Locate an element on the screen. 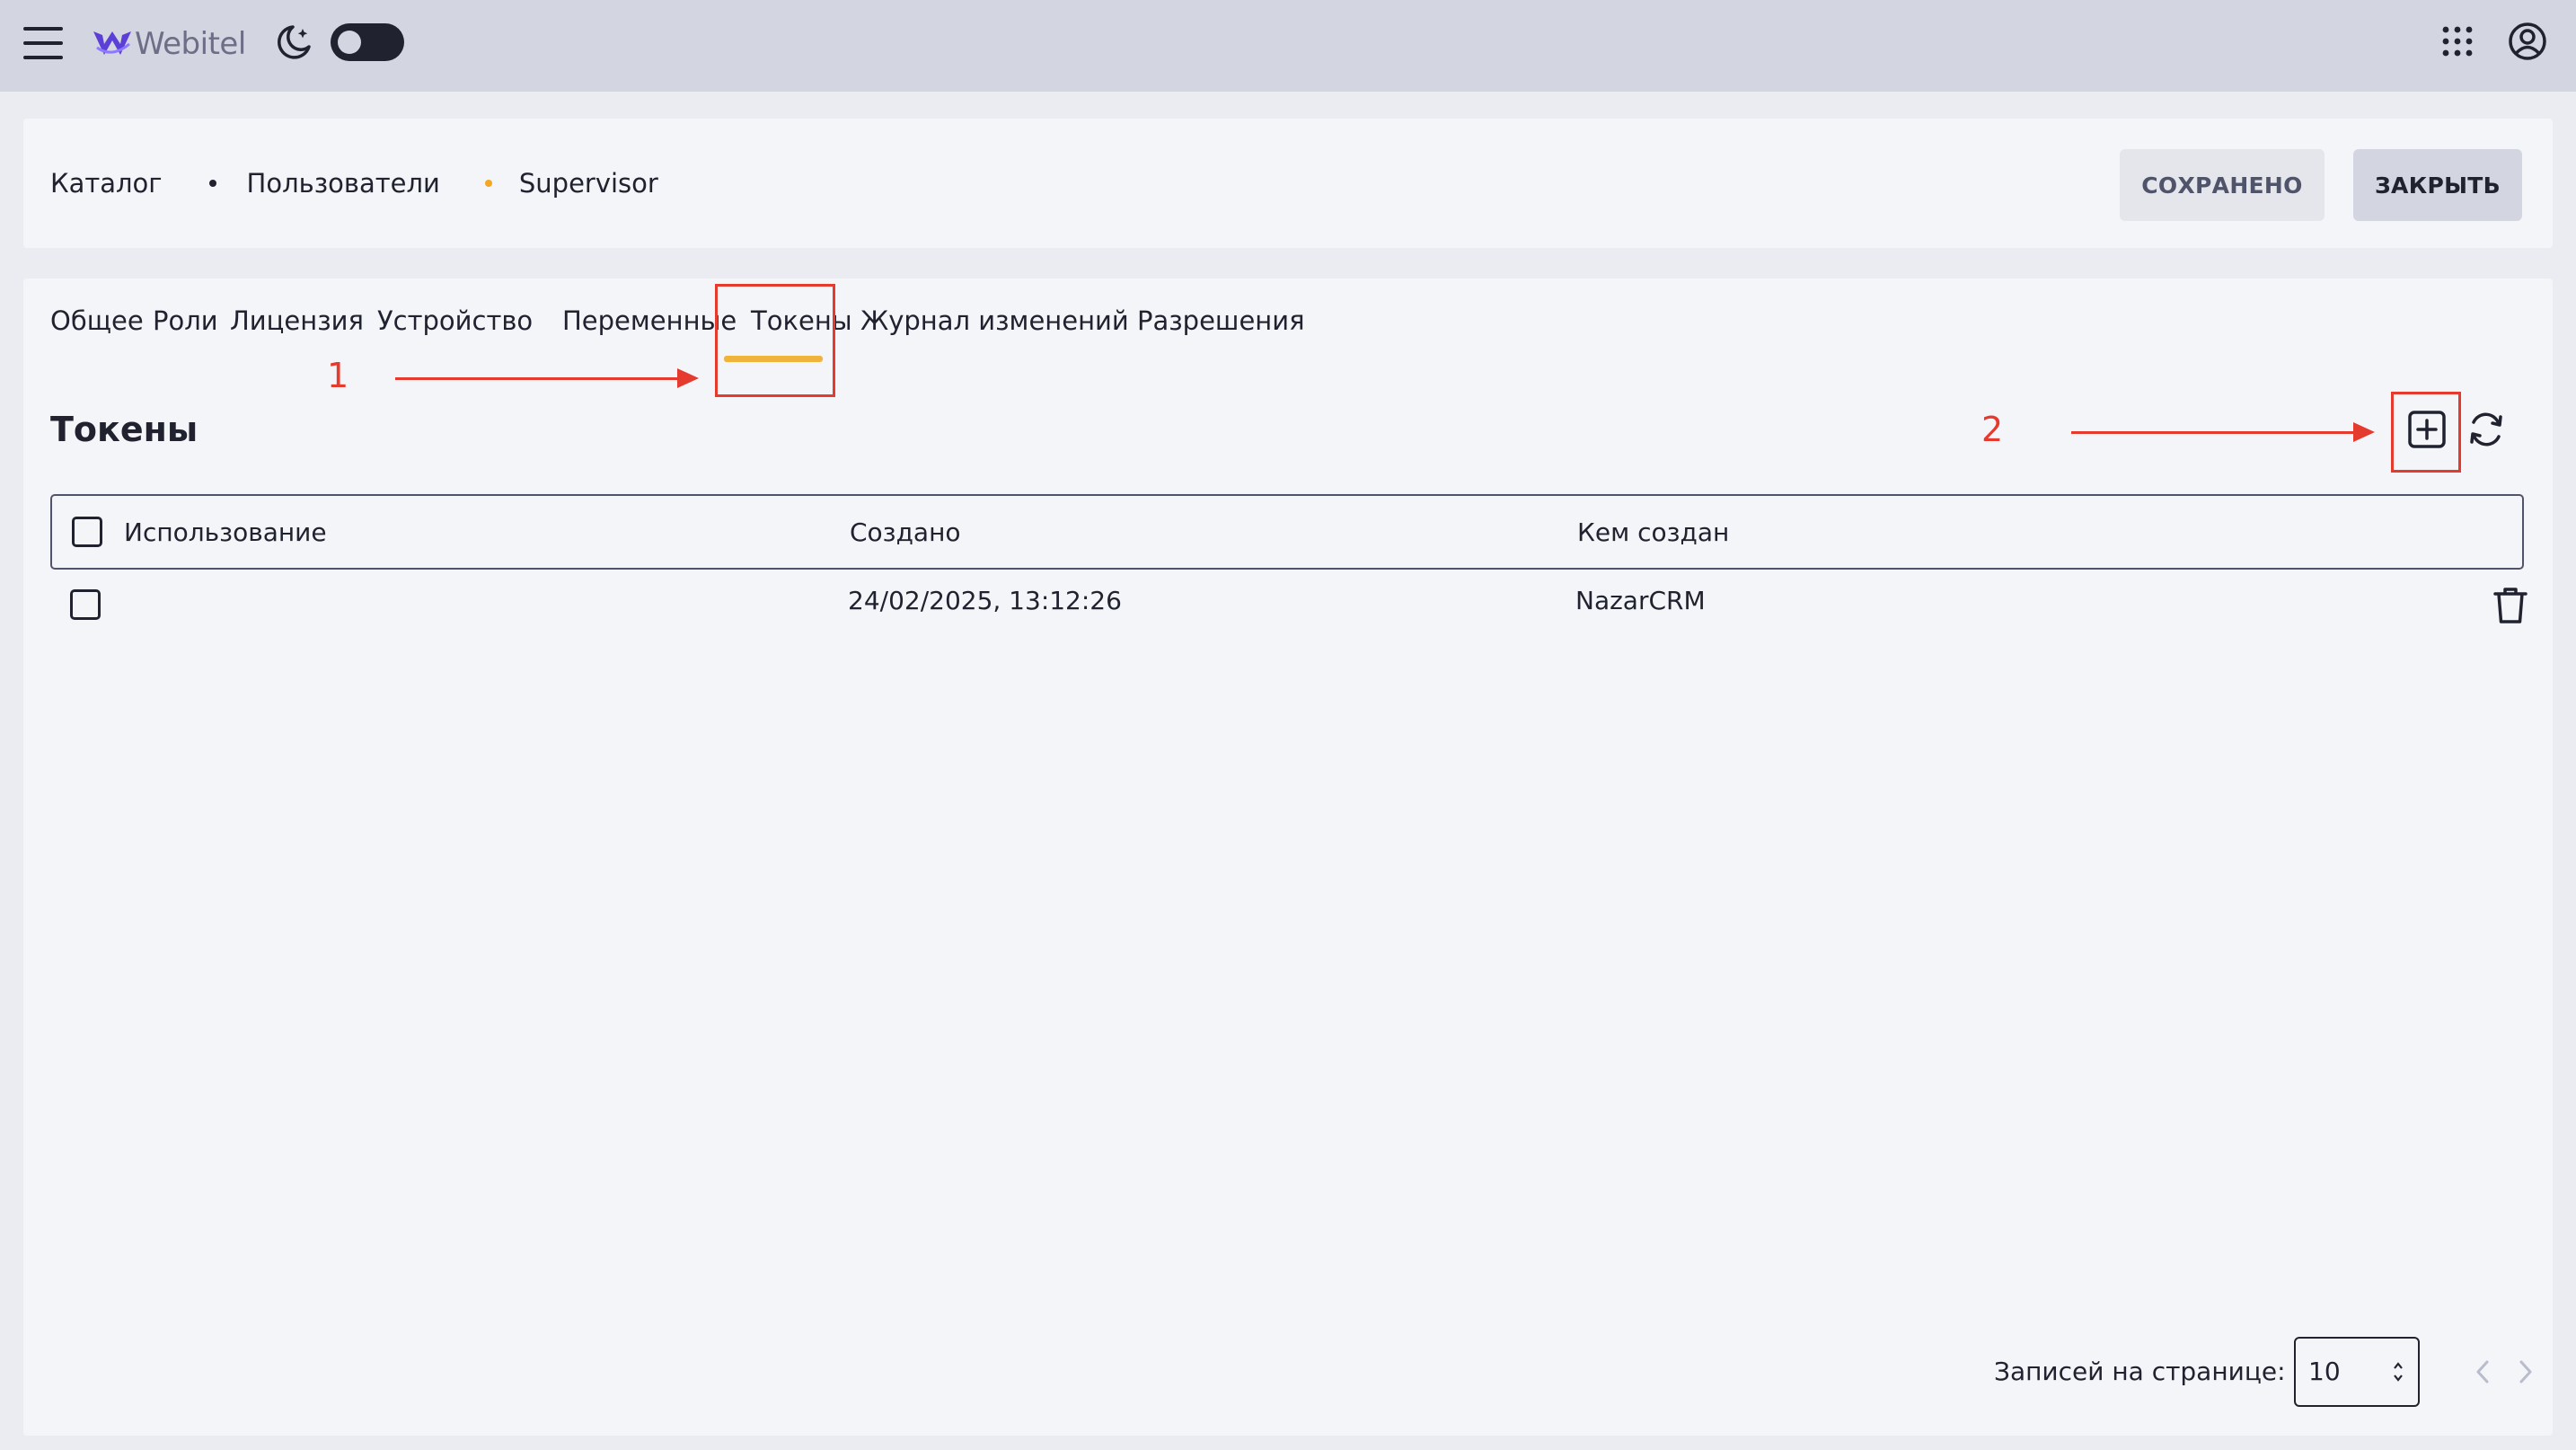 The image size is (2576, 1450). moon-icon is located at coordinates (293, 43).